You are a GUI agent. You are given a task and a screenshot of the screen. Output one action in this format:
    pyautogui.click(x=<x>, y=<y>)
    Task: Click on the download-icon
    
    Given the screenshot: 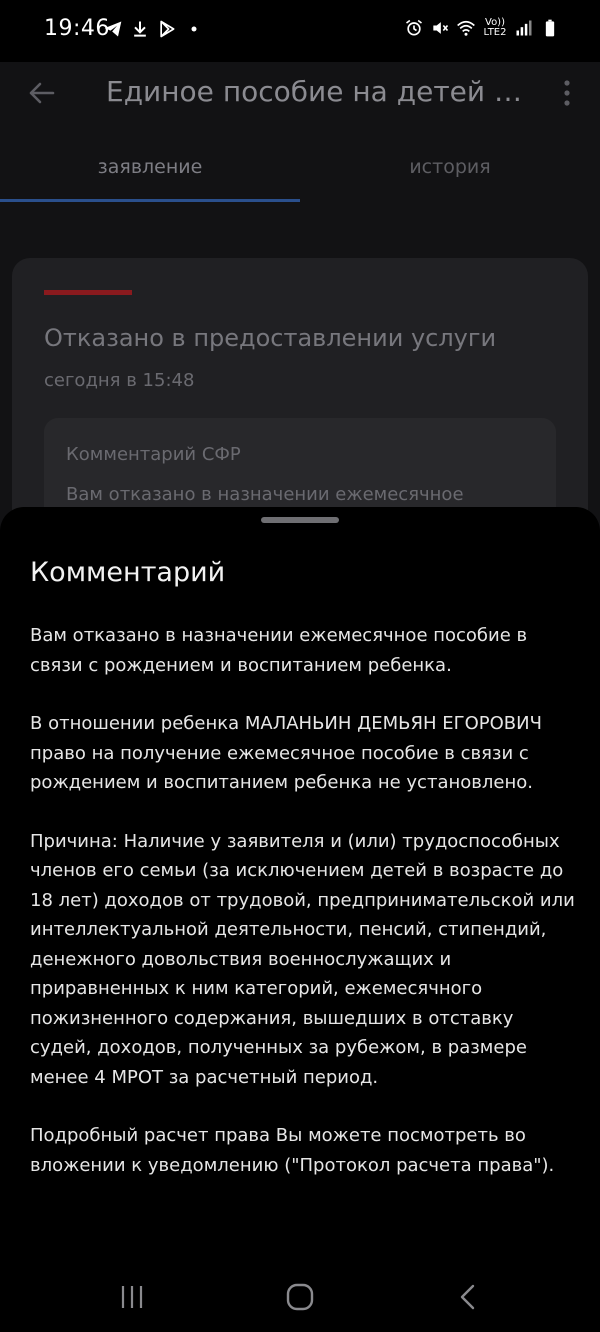 What is the action you would take?
    pyautogui.click(x=140, y=29)
    